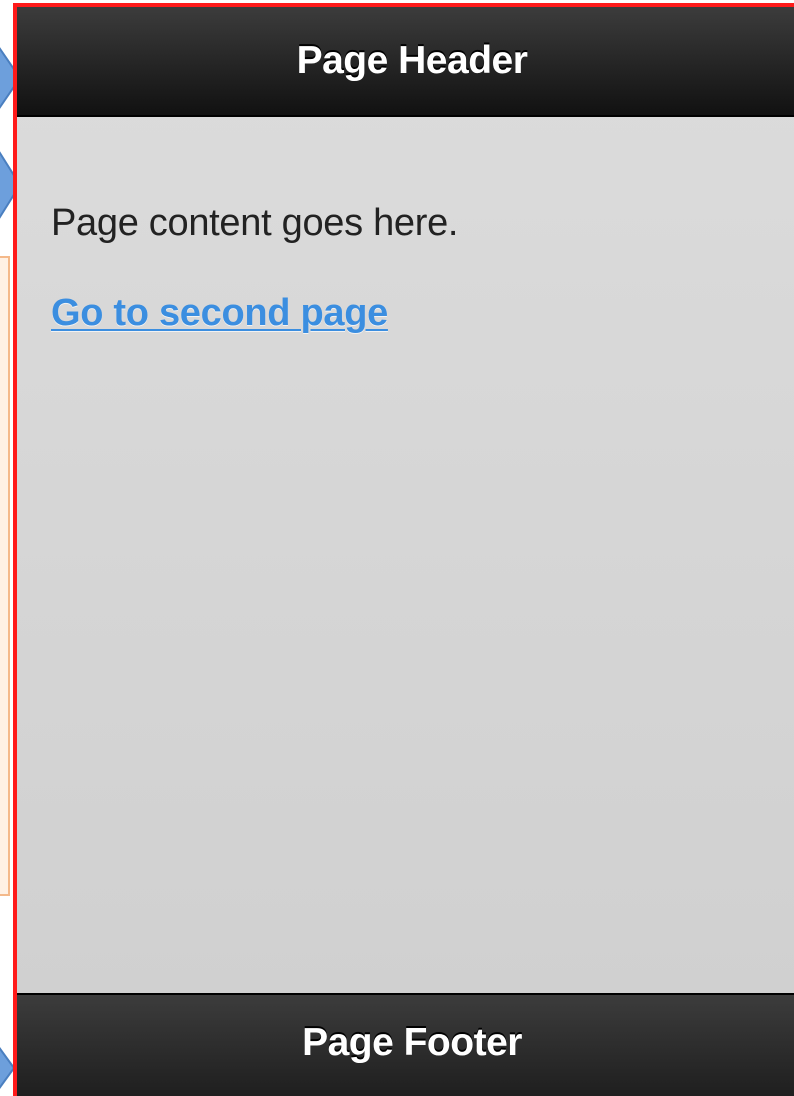 The image size is (794, 1096). I want to click on second-page-link: Go to second page, so click(219, 313).